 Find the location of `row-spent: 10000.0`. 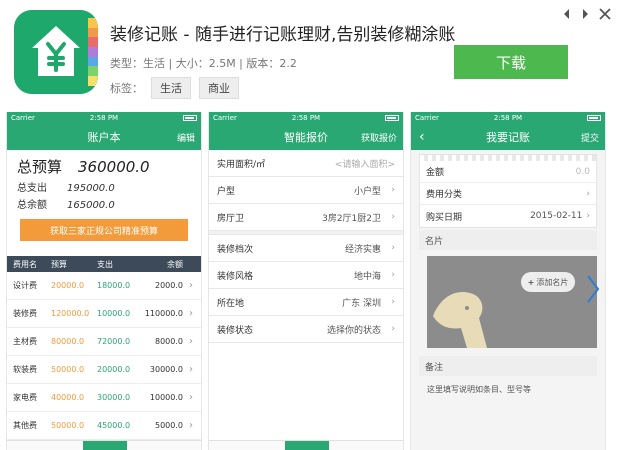

row-spent: 10000.0 is located at coordinates (114, 313).